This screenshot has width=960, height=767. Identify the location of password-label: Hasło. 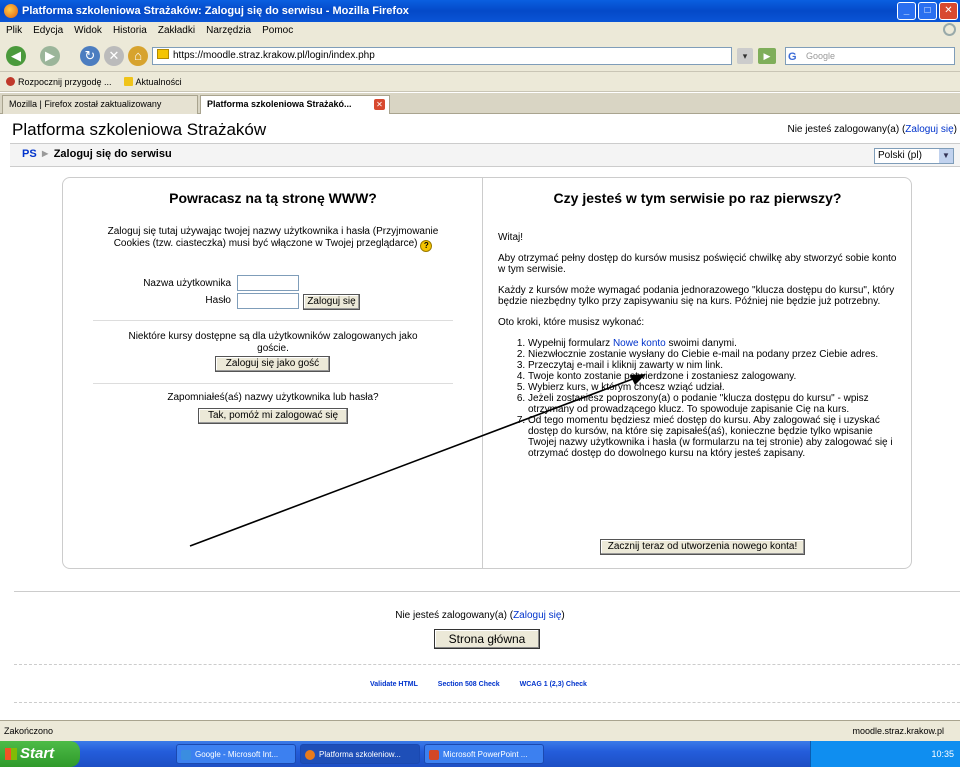
(218, 300).